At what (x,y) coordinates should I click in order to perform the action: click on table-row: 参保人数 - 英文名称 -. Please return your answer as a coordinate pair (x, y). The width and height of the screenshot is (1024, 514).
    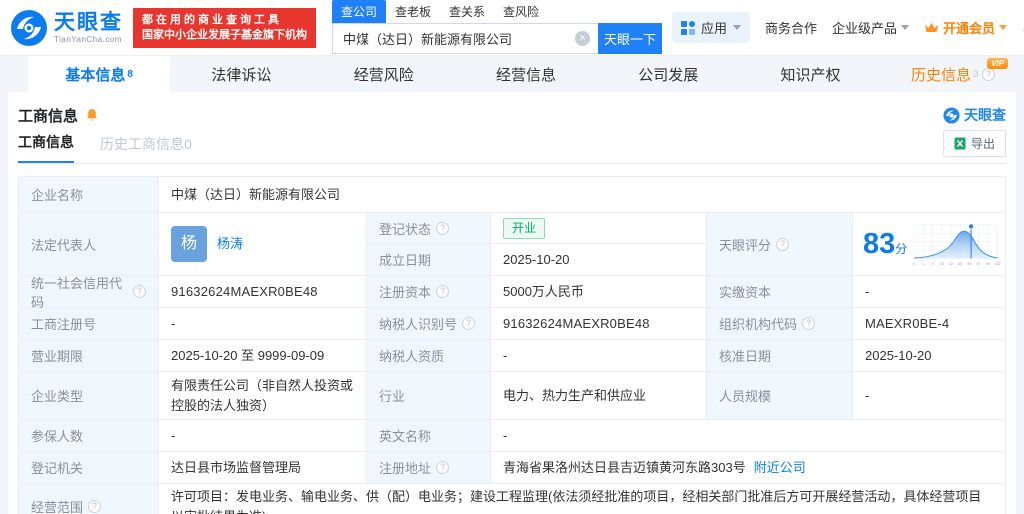
    Looking at the image, I should click on (512, 436).